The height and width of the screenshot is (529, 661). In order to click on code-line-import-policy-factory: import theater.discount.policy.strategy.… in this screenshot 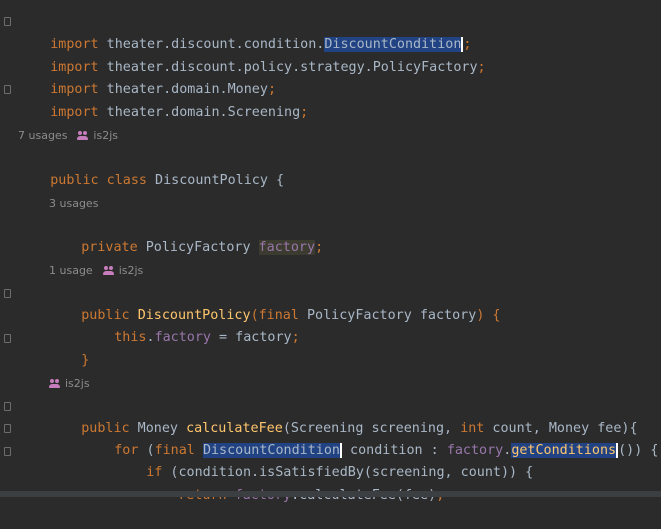, I will do `click(251, 55)`.